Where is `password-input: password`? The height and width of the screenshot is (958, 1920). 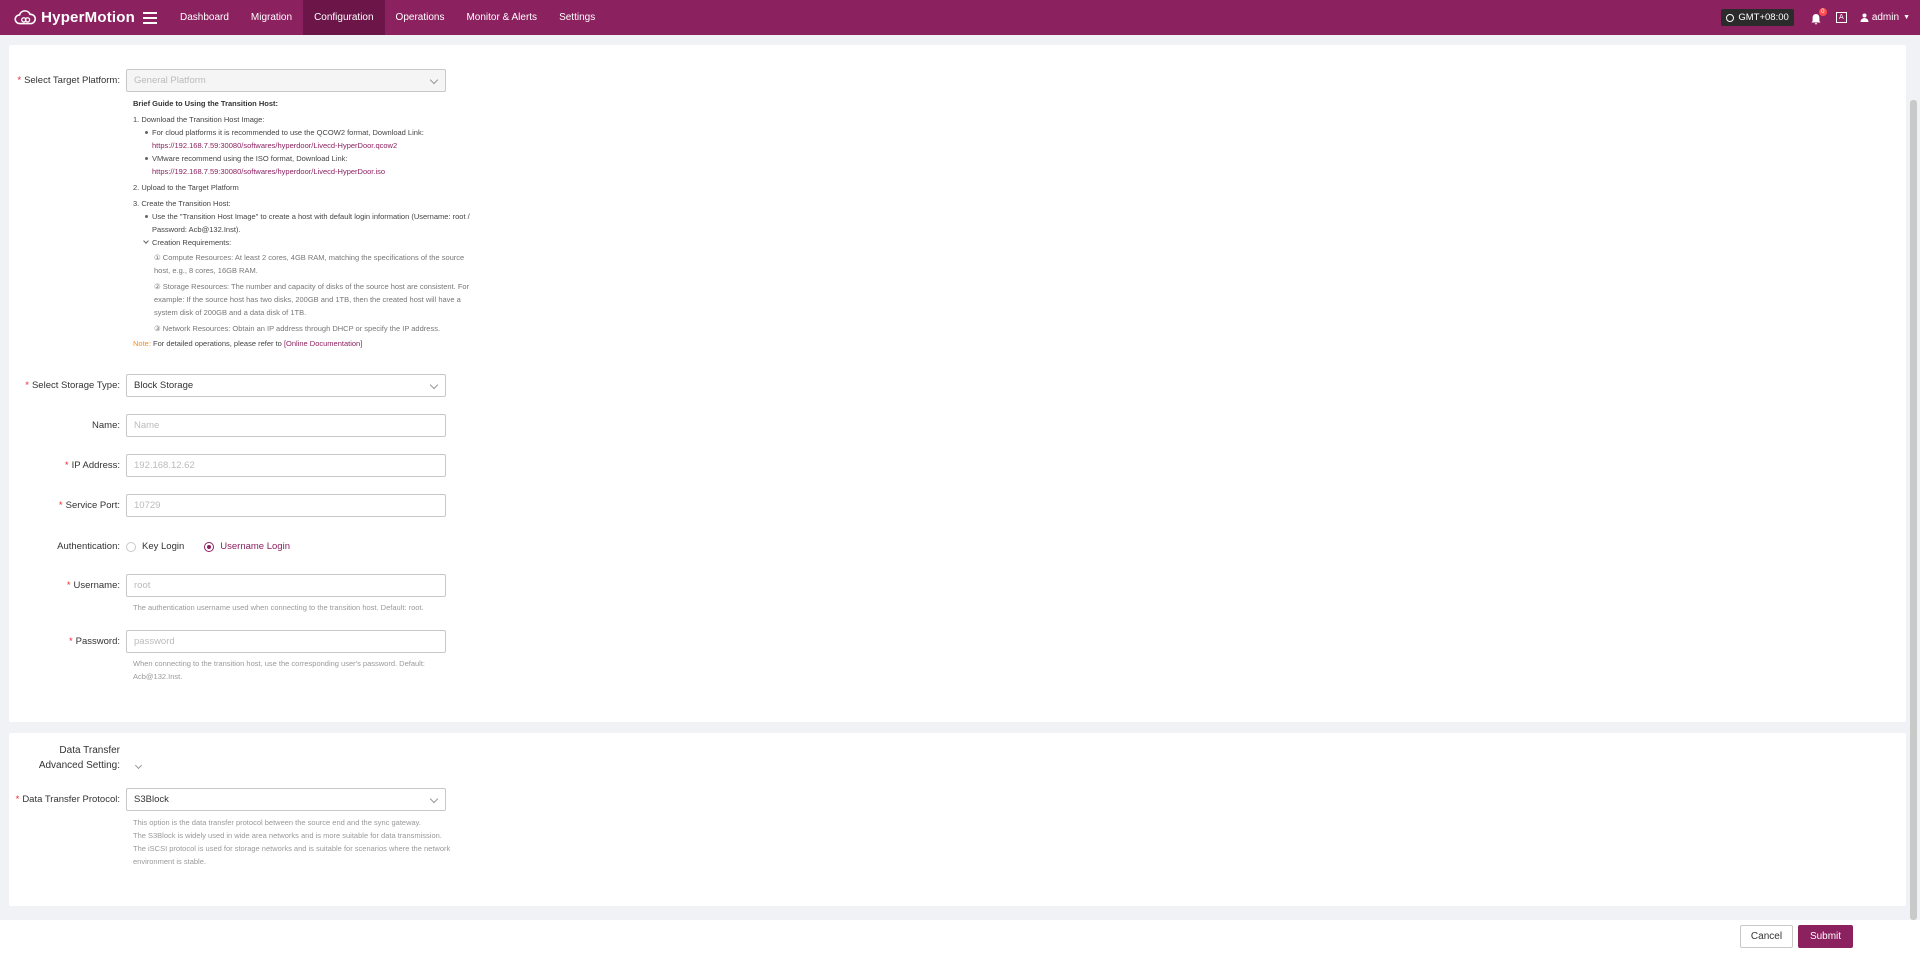 password-input: password is located at coordinates (286, 641).